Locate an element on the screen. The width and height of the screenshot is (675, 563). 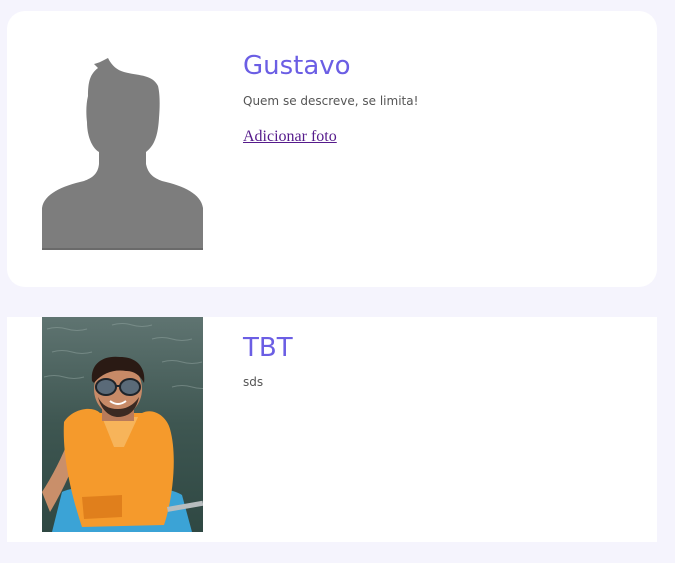
profile-name: Gustavo is located at coordinates (297, 66).